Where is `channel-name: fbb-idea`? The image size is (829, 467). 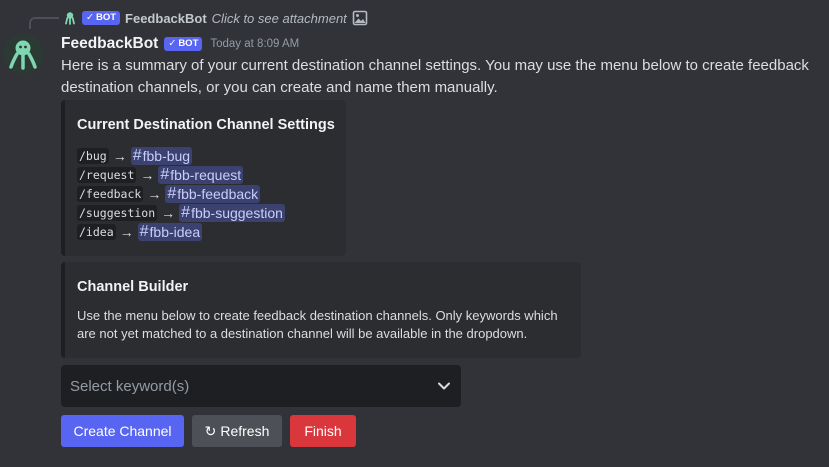 channel-name: fbb-idea is located at coordinates (175, 231).